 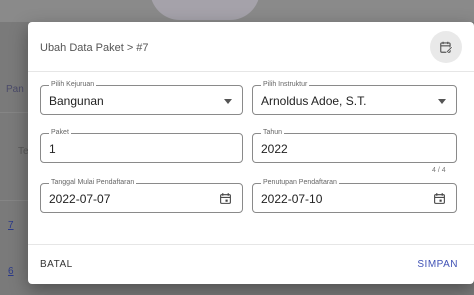 What do you see at coordinates (23, 151) in the screenshot?
I see `bg-label-te: Te` at bounding box center [23, 151].